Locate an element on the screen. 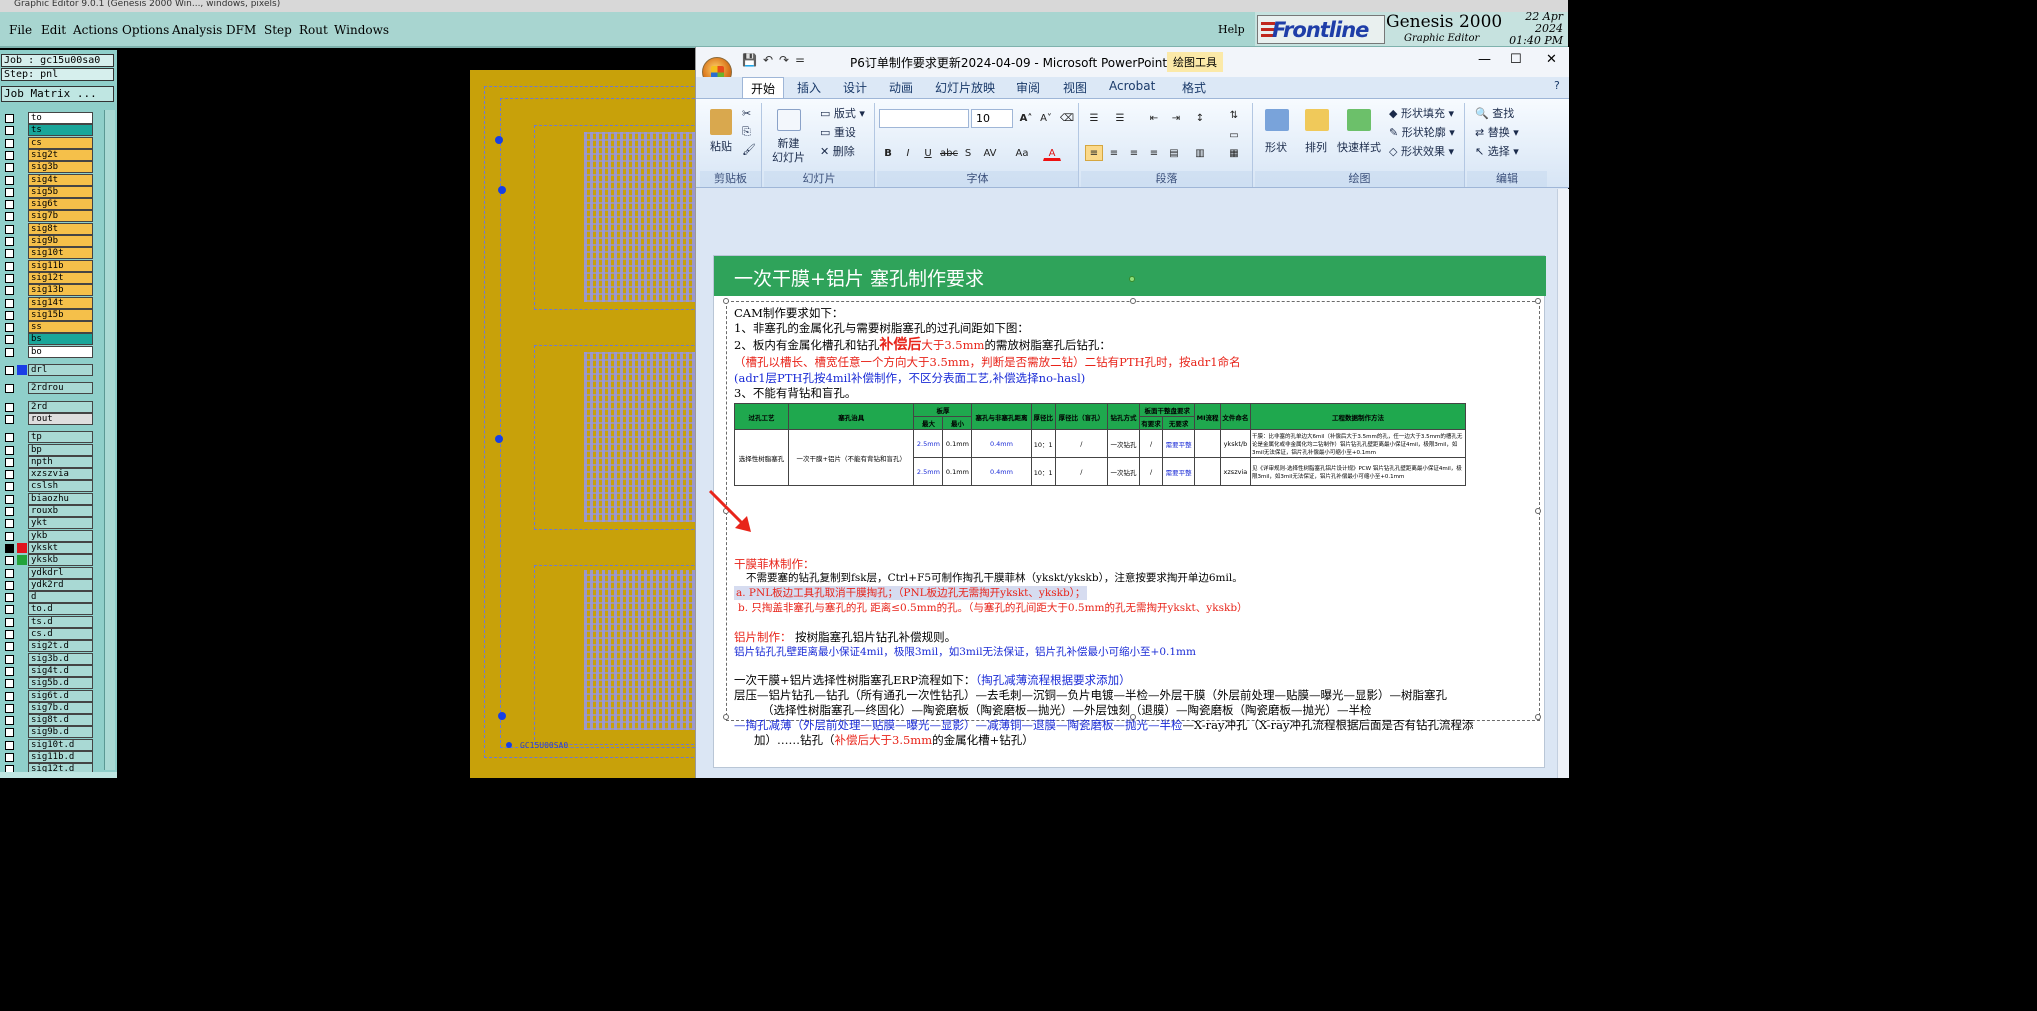  tab-acrobat: Acrobat is located at coordinates (1132, 86).